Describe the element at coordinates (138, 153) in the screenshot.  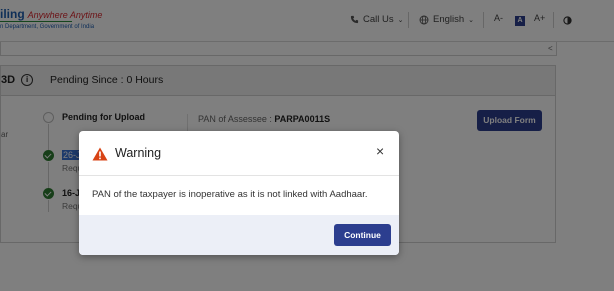
I see `dialog-title: Warning` at that location.